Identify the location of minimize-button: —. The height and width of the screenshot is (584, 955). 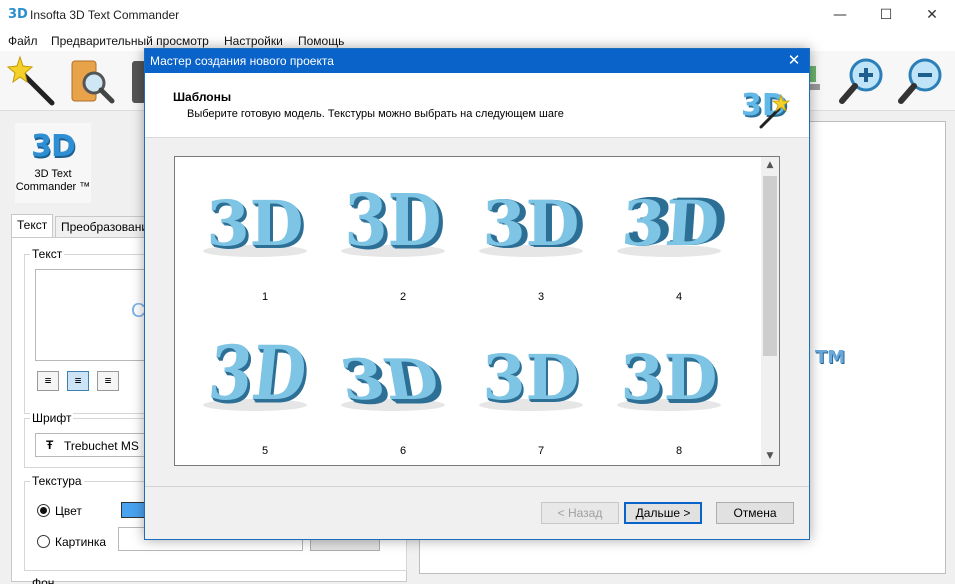
(840, 15).